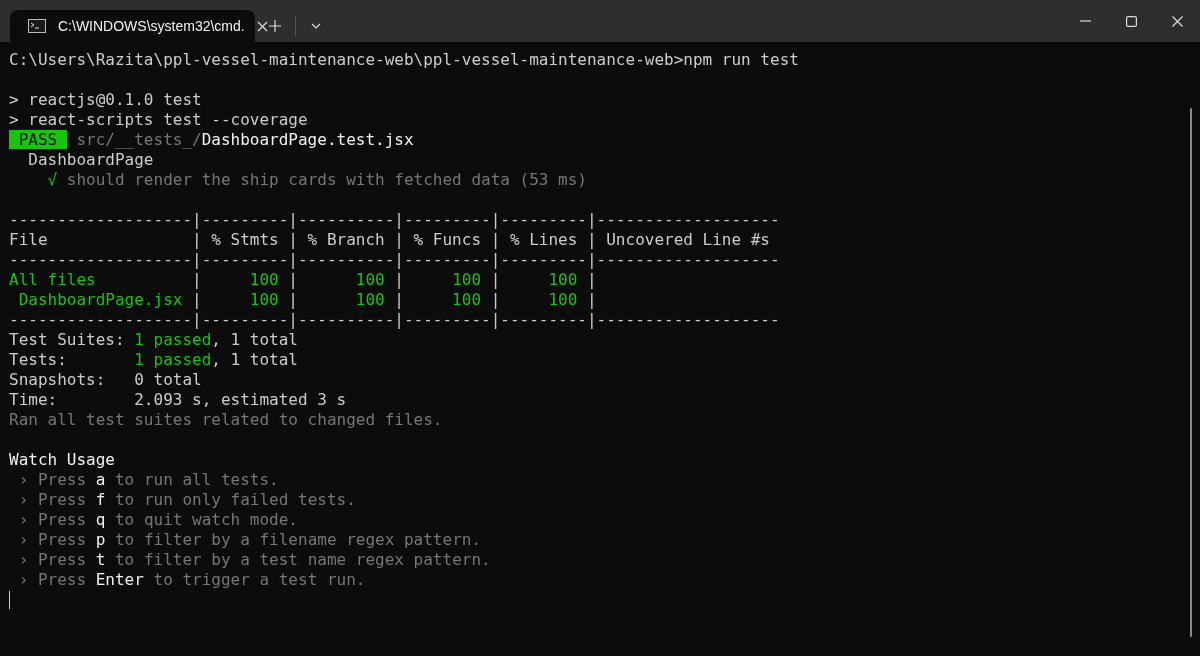 This screenshot has height=656, width=1200. I want to click on terminal-line: PASS src/__tests_/DashboardPage.test.jsx, so click(211, 140).